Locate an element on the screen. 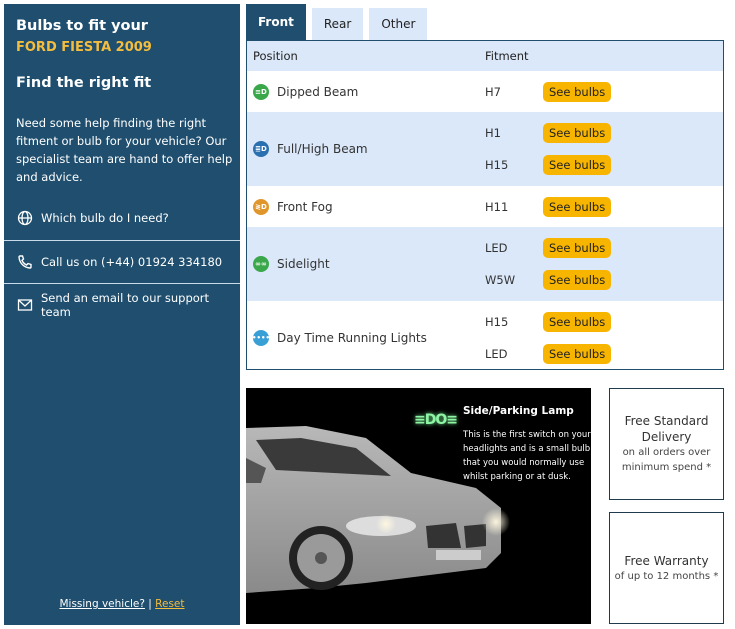 This screenshot has width=735, height=629. table-row: ≣D Full/High Beam H1 See bulbs H15 See bulbs is located at coordinates (485, 149).